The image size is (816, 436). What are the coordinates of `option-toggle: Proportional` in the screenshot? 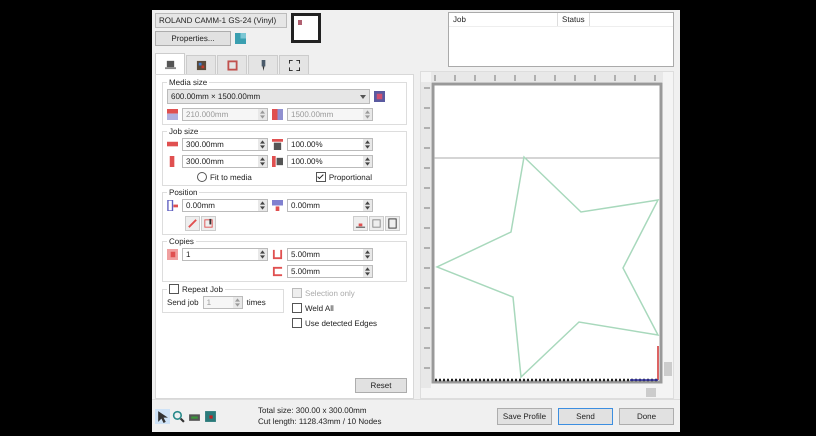 It's located at (344, 177).